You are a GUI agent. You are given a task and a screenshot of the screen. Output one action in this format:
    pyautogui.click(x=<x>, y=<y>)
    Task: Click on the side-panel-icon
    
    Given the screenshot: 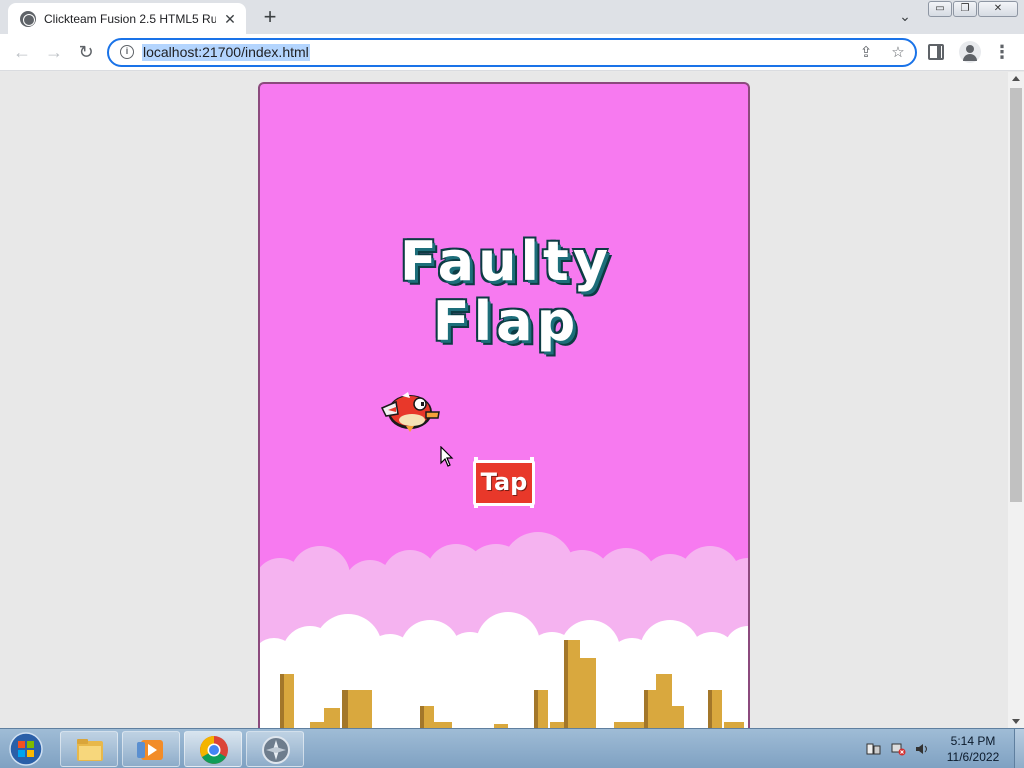 What is the action you would take?
    pyautogui.click(x=936, y=52)
    